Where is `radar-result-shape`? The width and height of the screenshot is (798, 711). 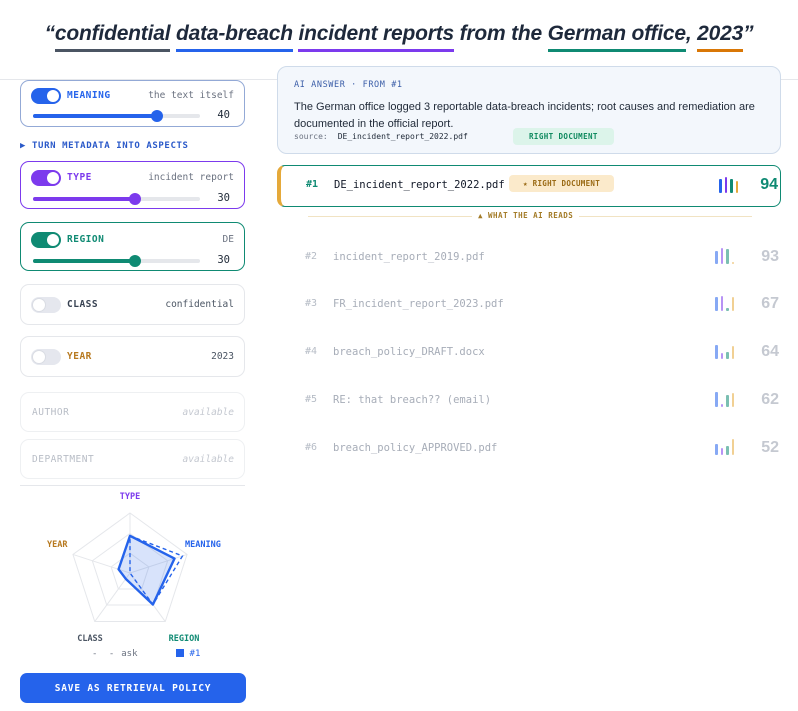
radar-result-shape is located at coordinates (146, 570).